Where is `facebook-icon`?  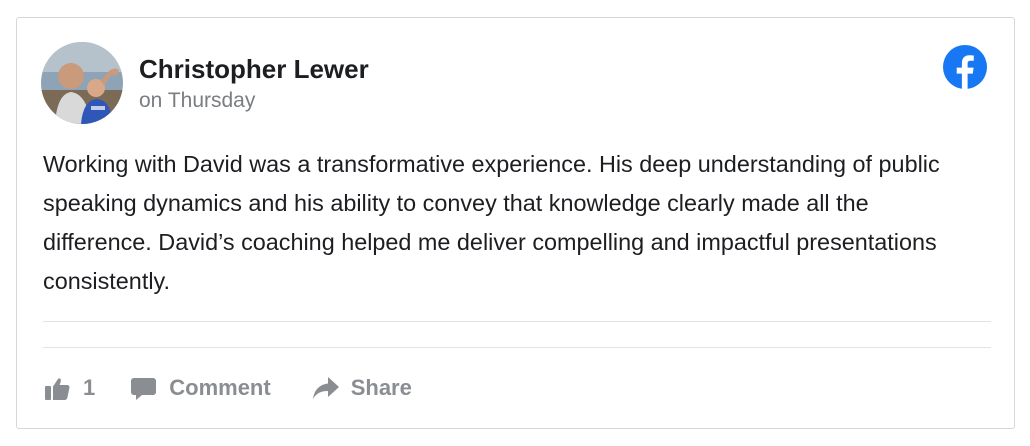 facebook-icon is located at coordinates (965, 67).